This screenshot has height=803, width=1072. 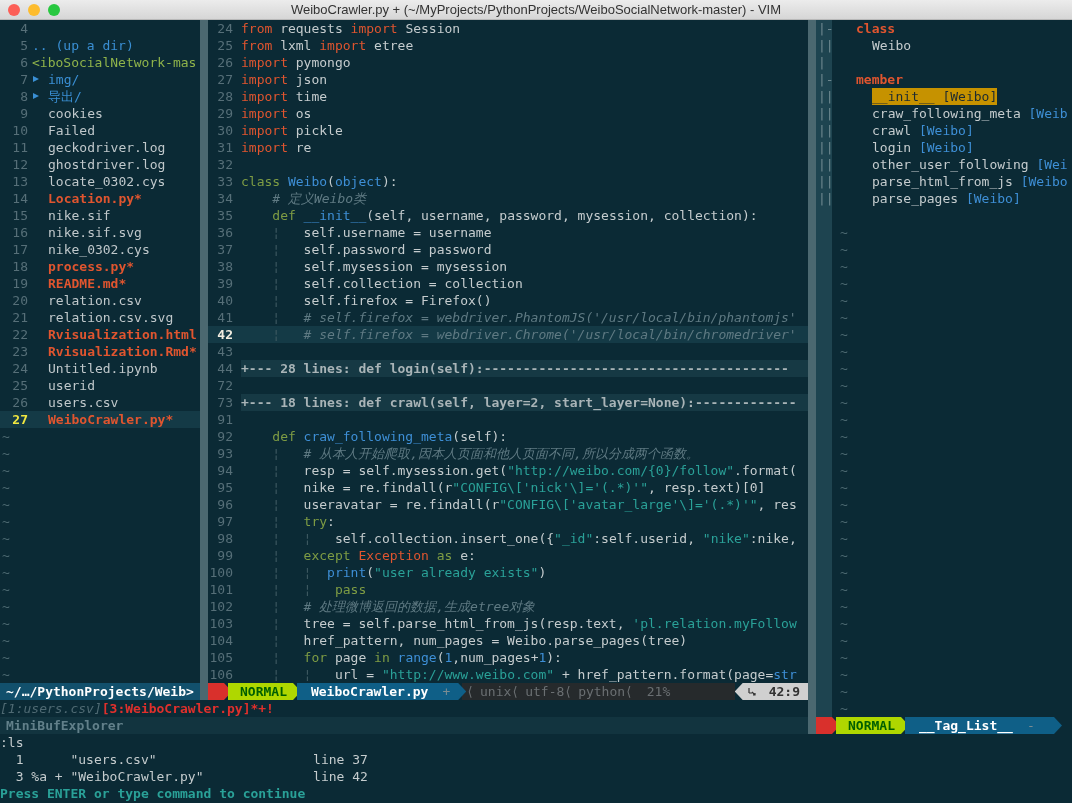 What do you see at coordinates (75, 113) in the screenshot?
I see `file-name: cookies` at bounding box center [75, 113].